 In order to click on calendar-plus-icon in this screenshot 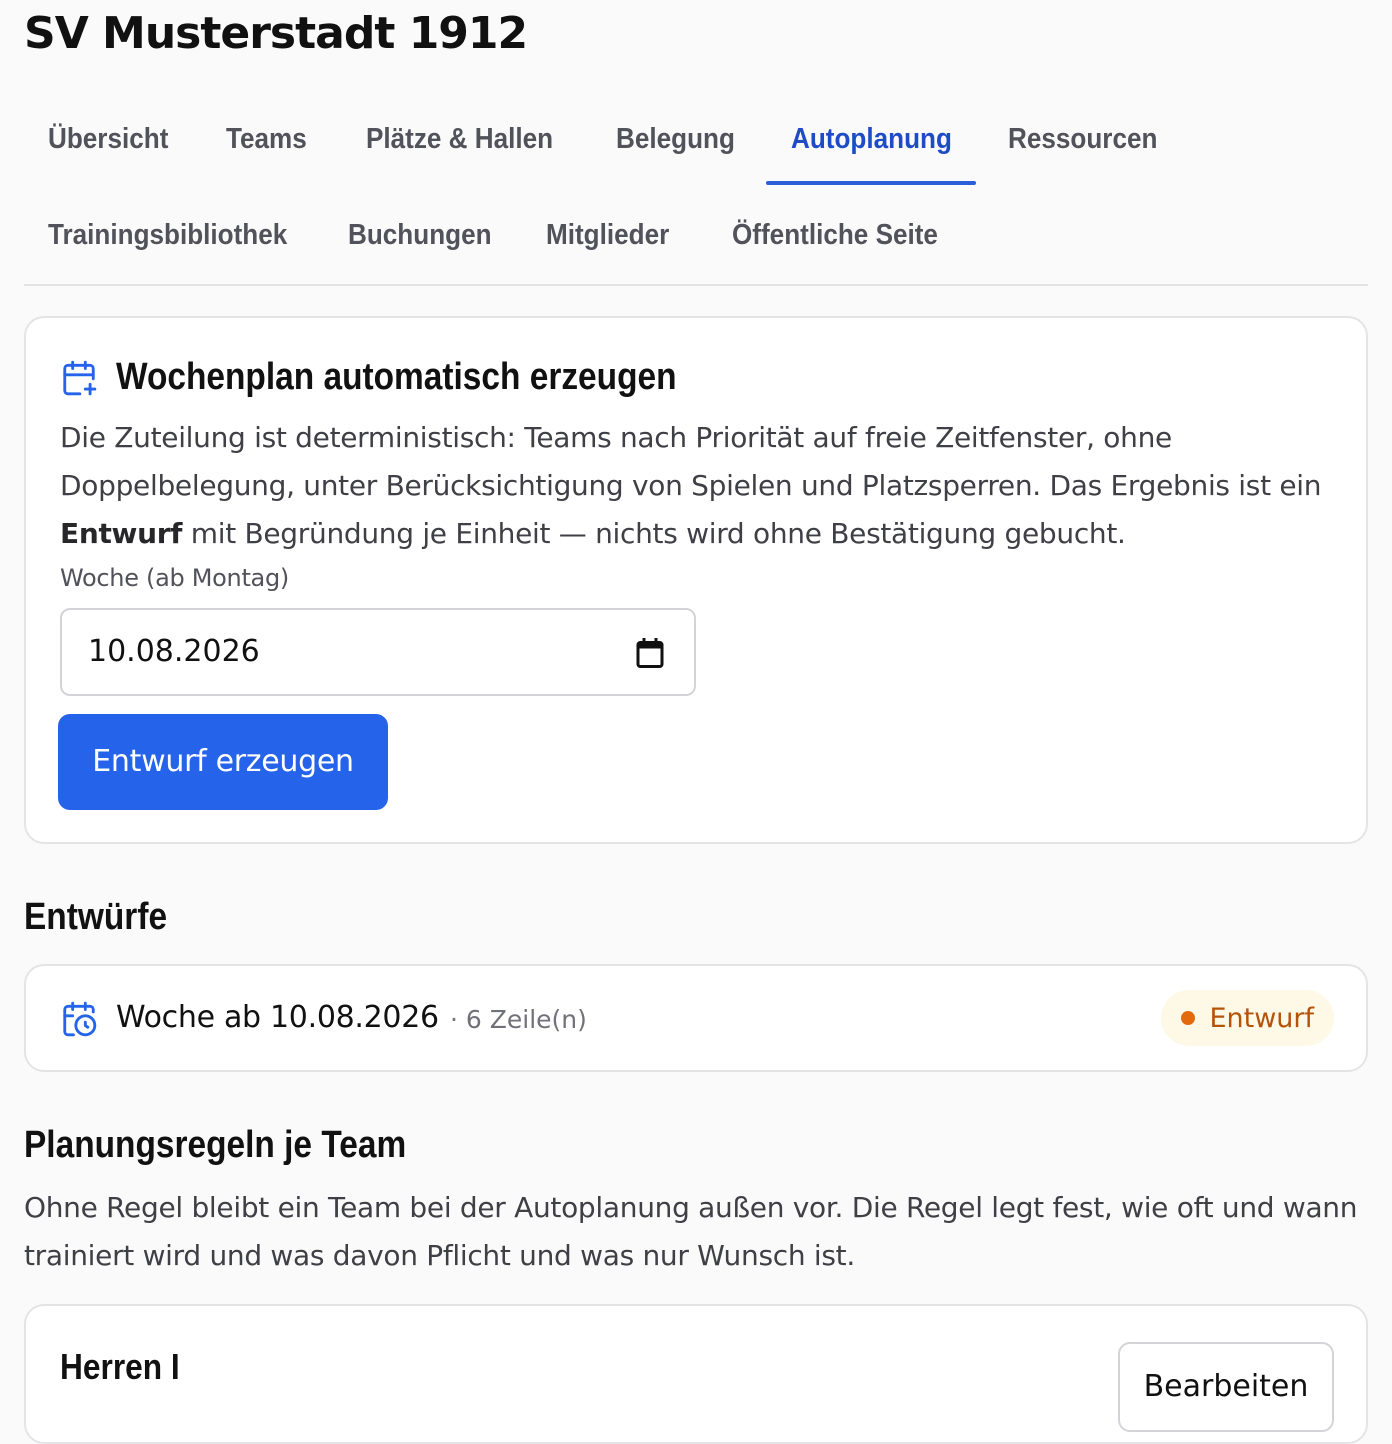, I will do `click(80, 377)`.